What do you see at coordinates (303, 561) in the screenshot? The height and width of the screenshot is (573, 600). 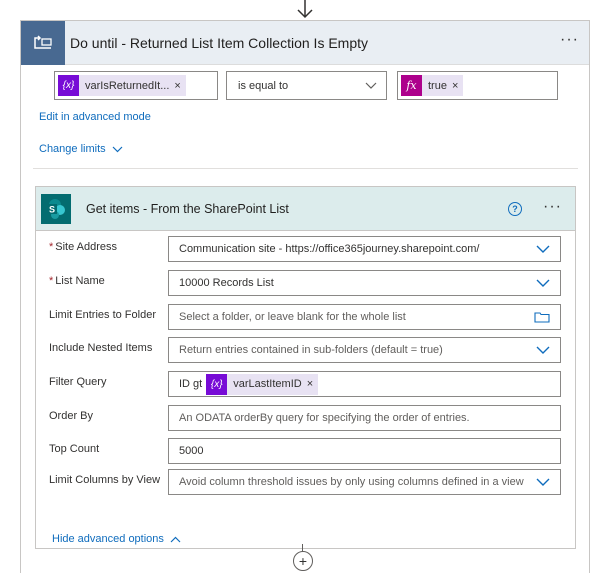 I see `add-step-button: +` at bounding box center [303, 561].